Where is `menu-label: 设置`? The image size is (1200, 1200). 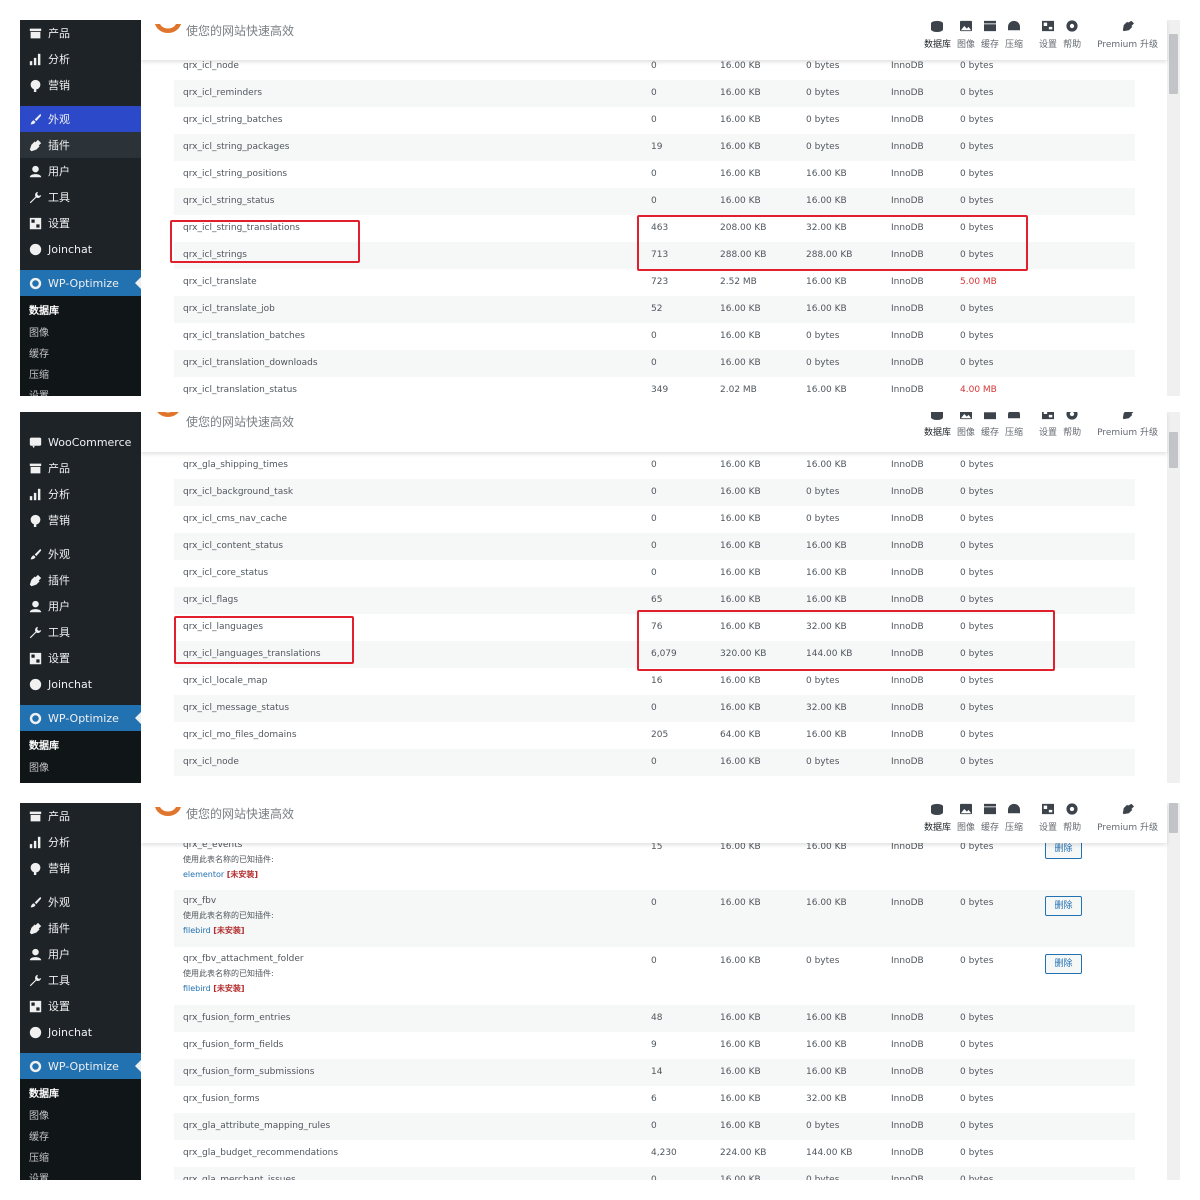 menu-label: 设置 is located at coordinates (59, 1006).